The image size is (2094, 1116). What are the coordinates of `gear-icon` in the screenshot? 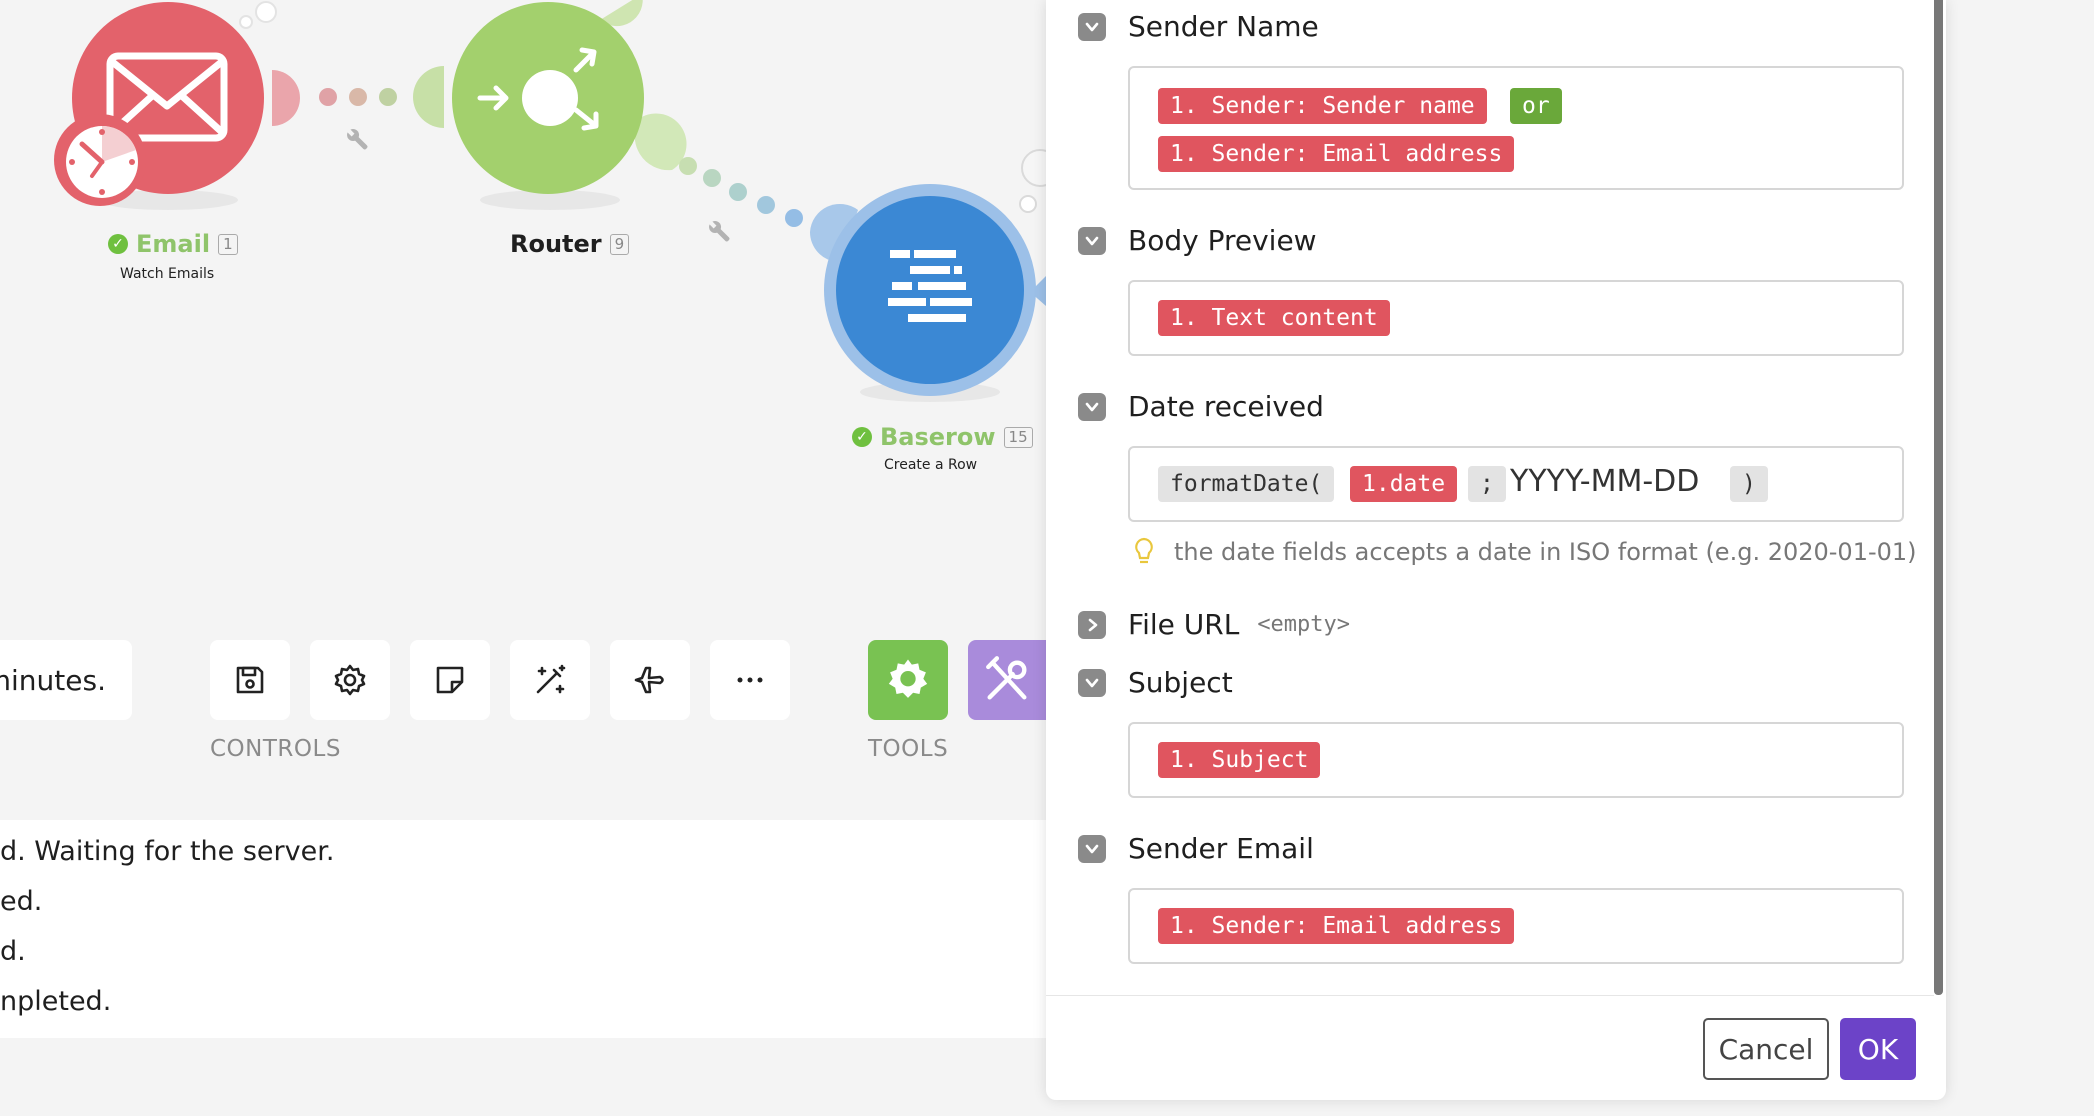 It's located at (908, 678).